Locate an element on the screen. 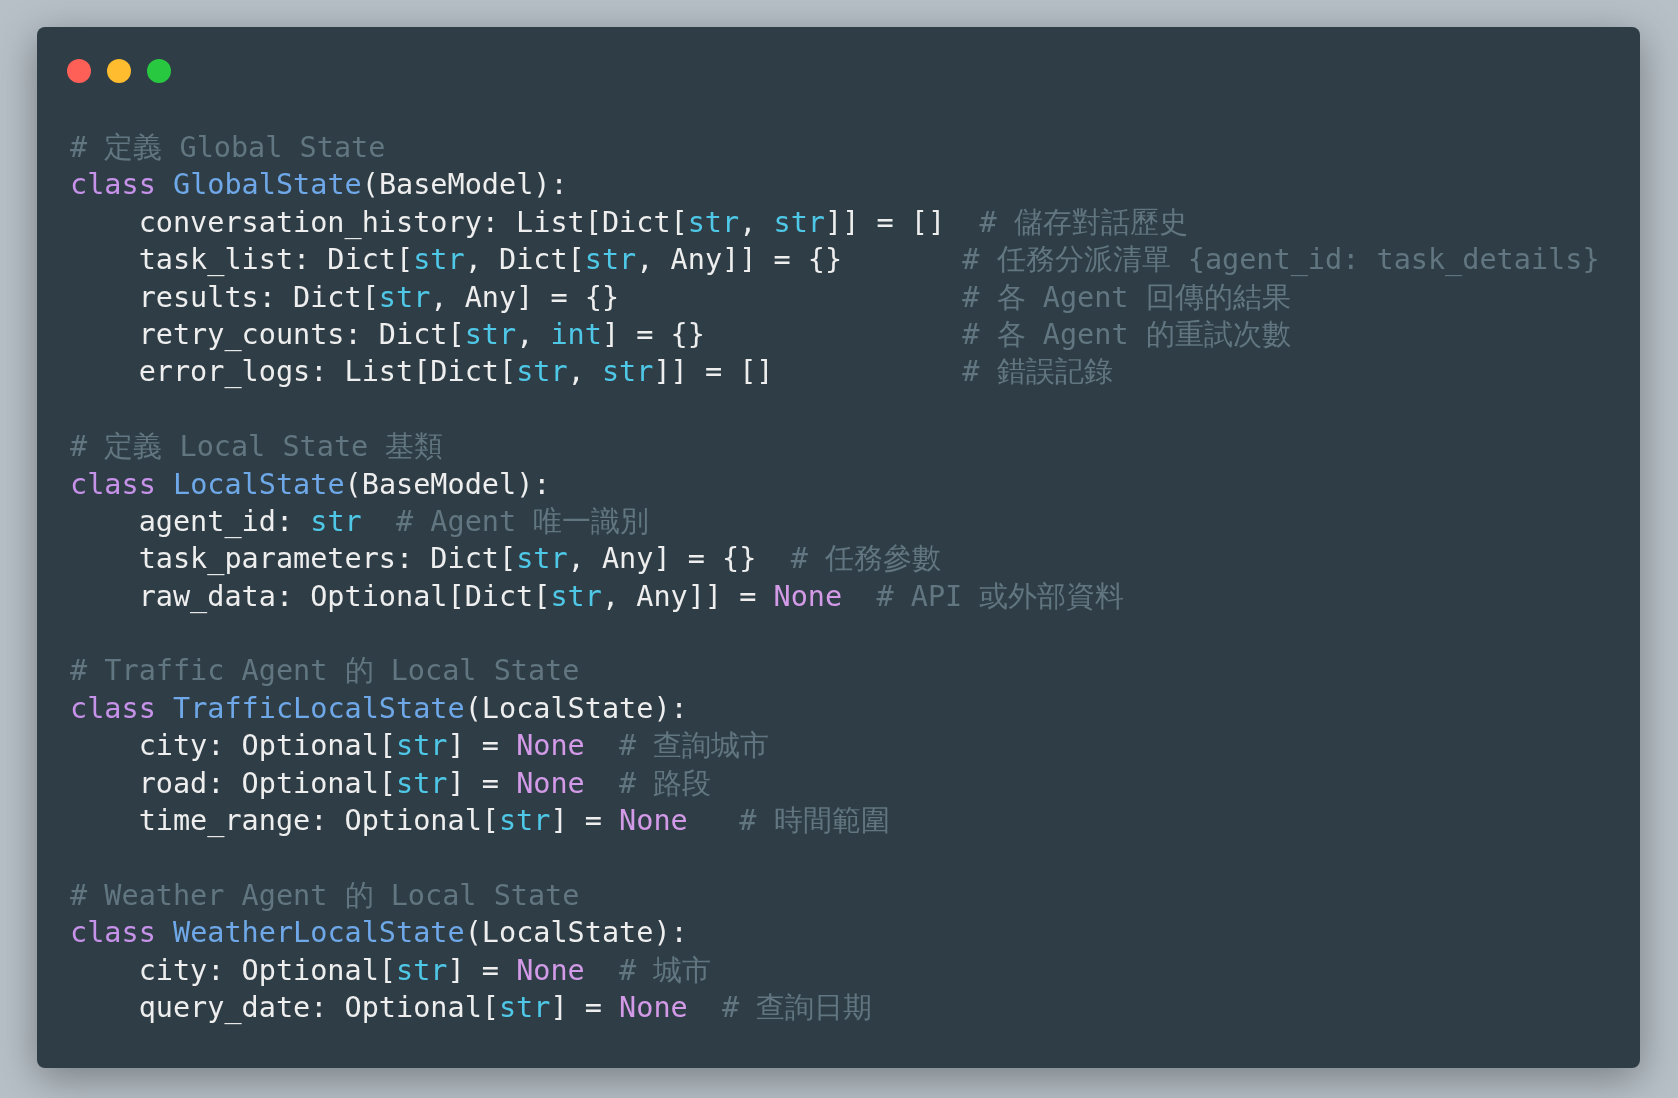 The height and width of the screenshot is (1098, 1678). code-comment: # 時間範圍 is located at coordinates (814, 821).